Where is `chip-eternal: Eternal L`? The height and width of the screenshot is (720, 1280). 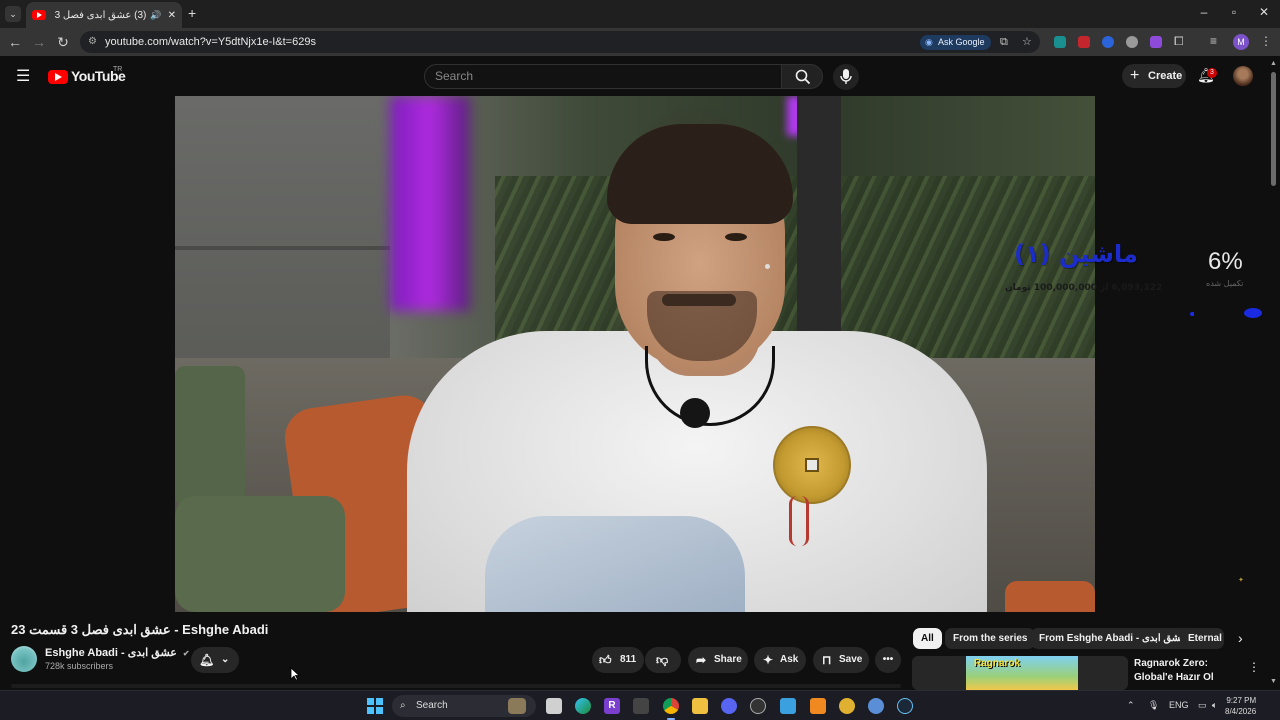
chip-eternal: Eternal L is located at coordinates (1202, 638).